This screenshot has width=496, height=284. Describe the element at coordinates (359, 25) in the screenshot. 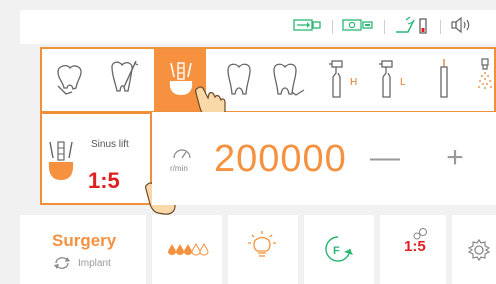

I see `motor-icon` at that location.